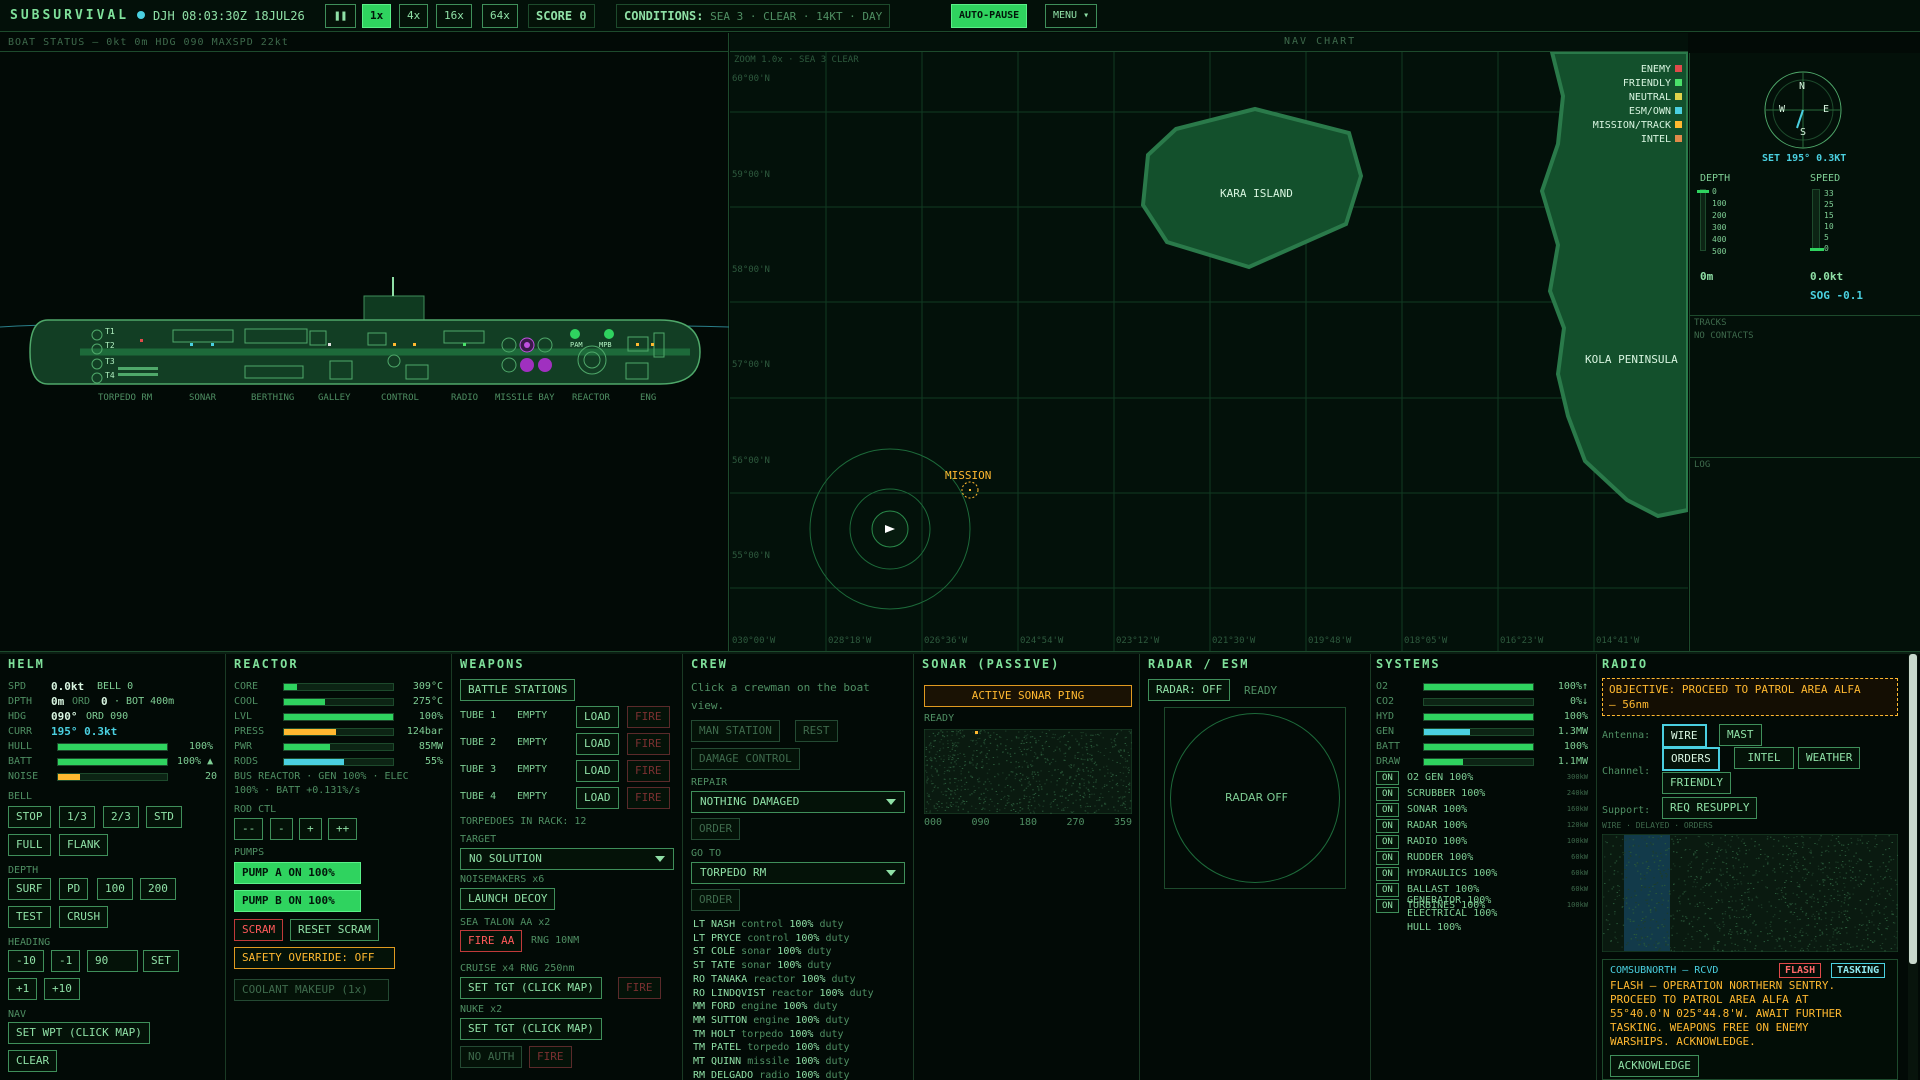 Image resolution: width=1920 pixels, height=1080 pixels. I want to click on scrollbar-thumb, so click(1913, 809).